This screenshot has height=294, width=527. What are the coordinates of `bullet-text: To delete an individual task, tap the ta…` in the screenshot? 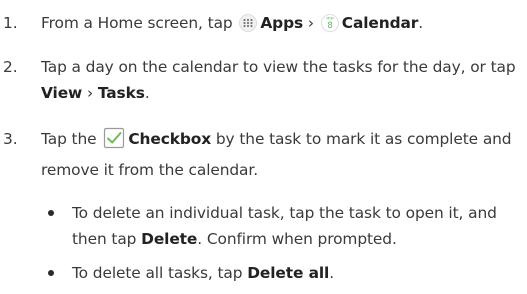 It's located at (284, 226).